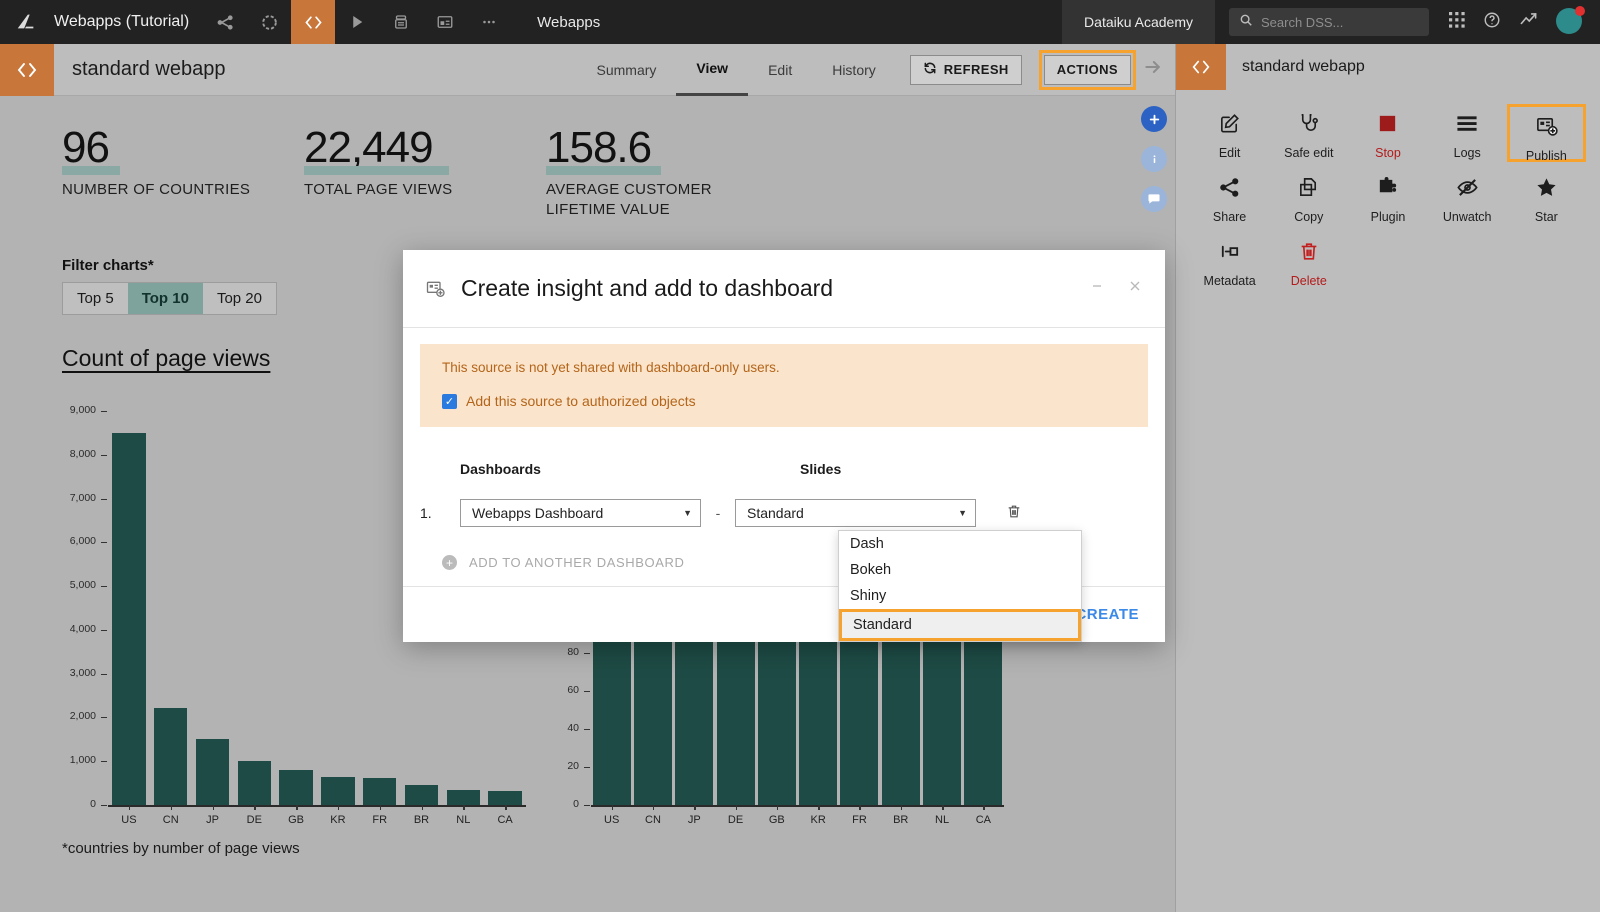  What do you see at coordinates (1154, 159) in the screenshot?
I see `info-fab` at bounding box center [1154, 159].